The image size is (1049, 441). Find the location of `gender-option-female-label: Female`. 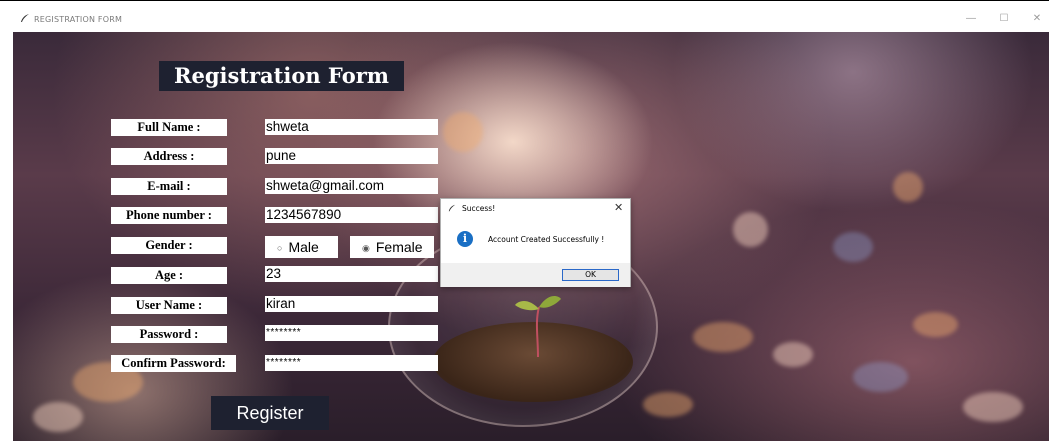

gender-option-female-label: Female is located at coordinates (399, 247).